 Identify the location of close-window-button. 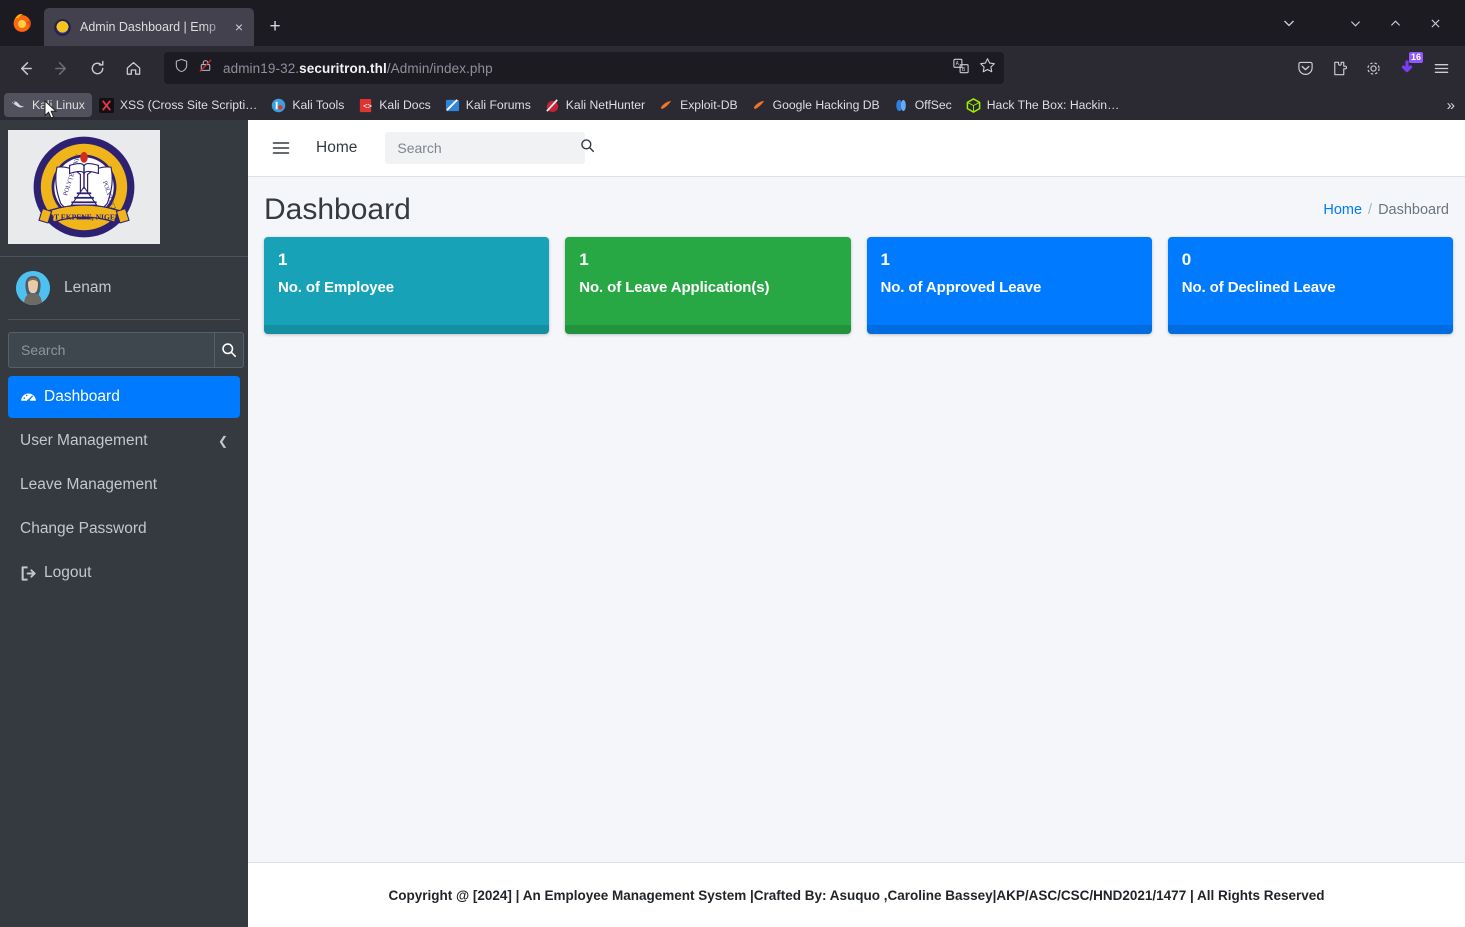
(1435, 23).